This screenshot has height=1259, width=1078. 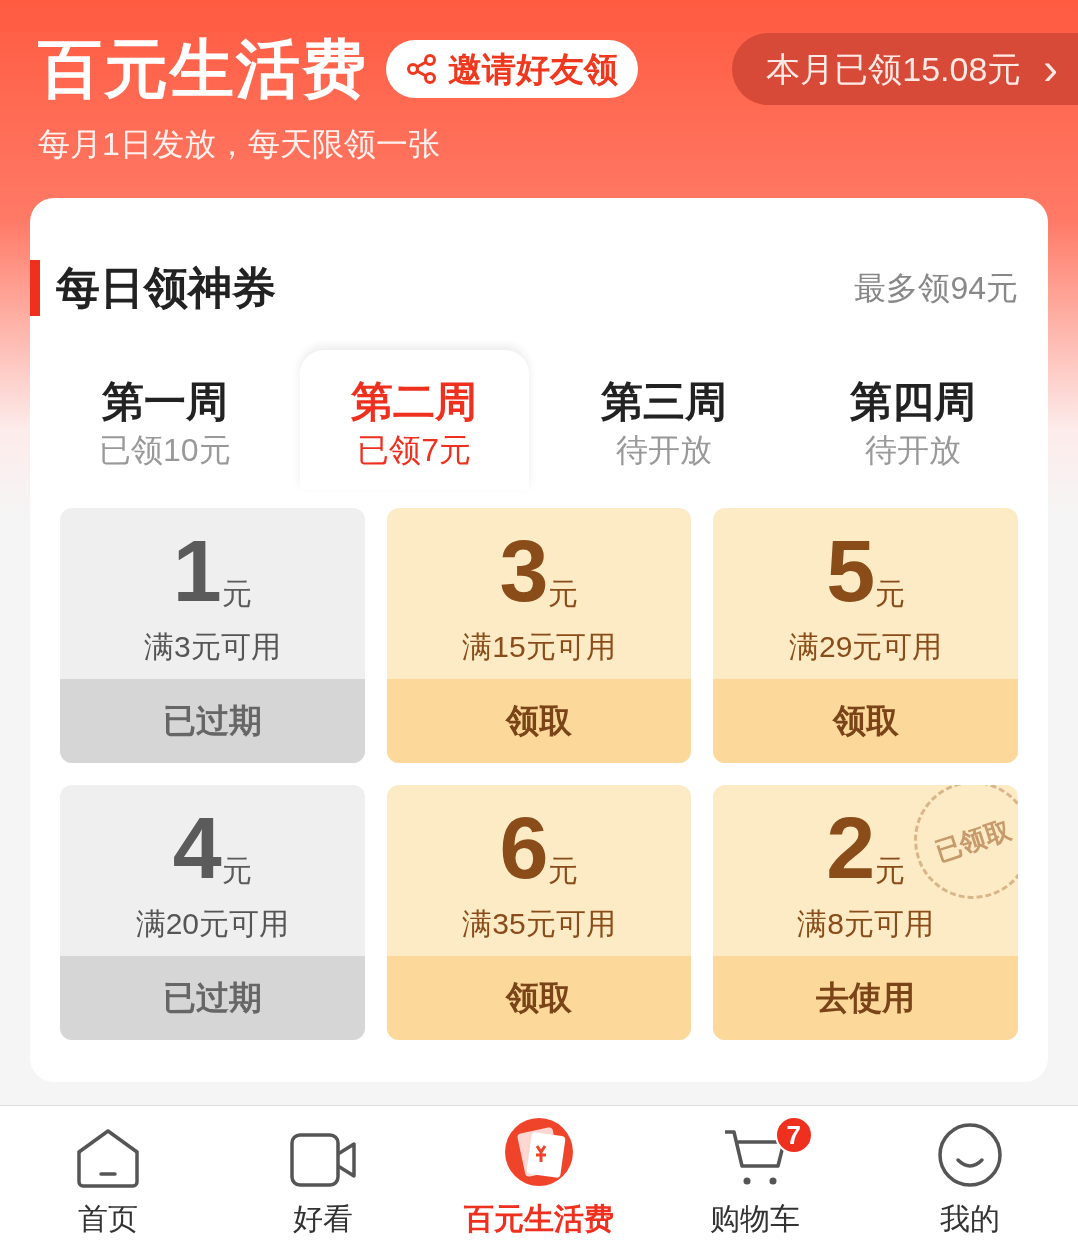 I want to click on nav-tab: 百元生活费, so click(x=539, y=1182).